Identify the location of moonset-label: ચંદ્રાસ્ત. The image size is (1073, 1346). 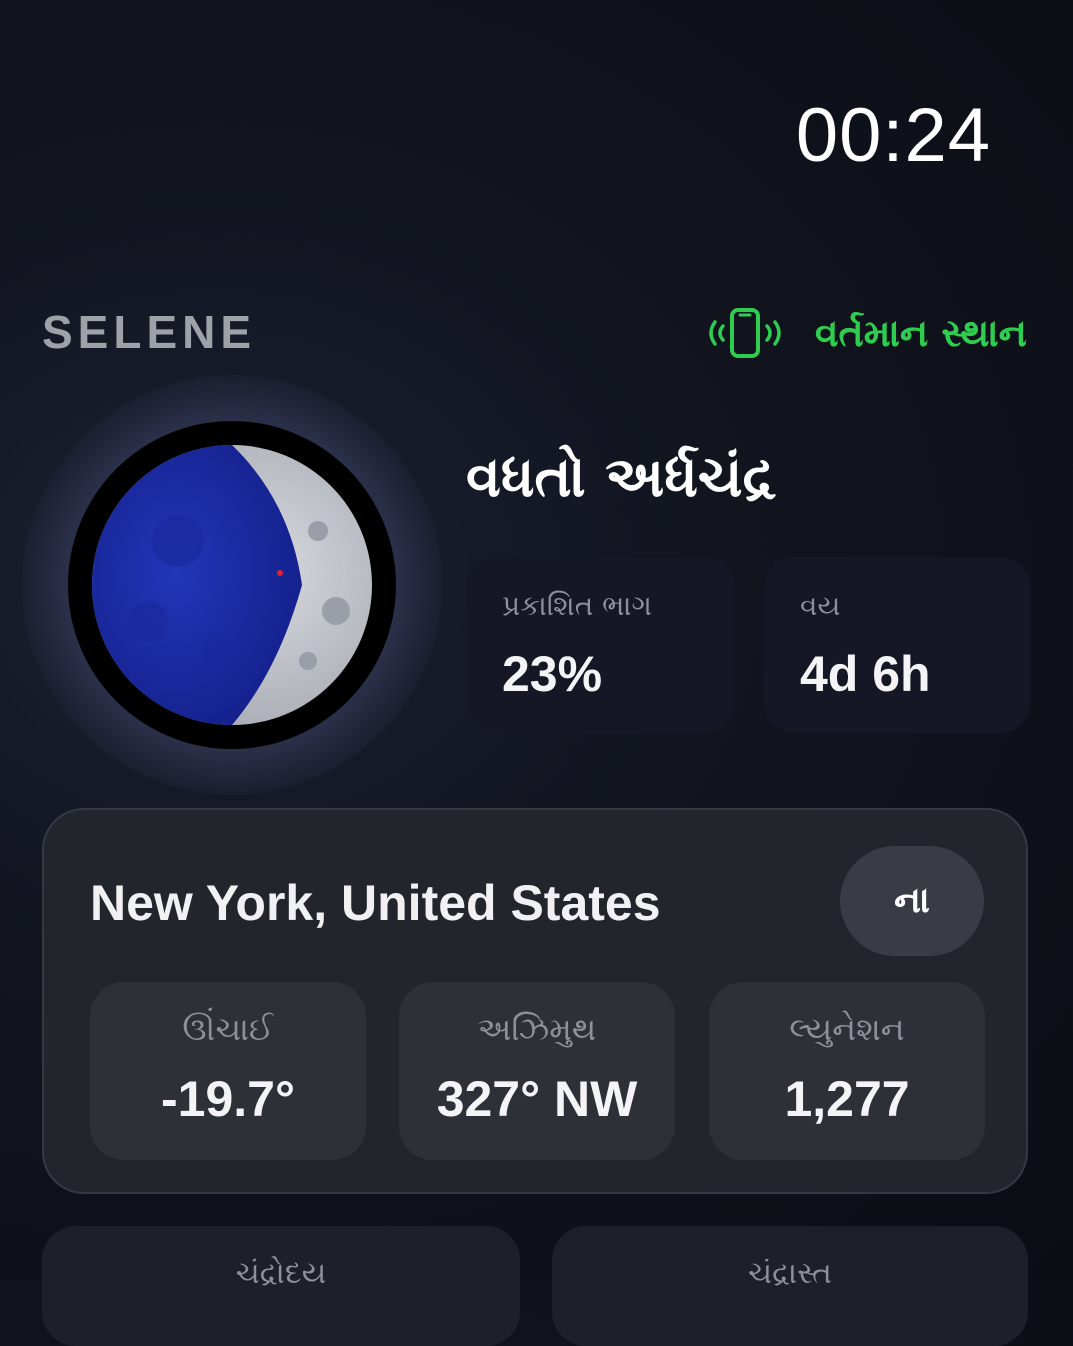
(790, 1273).